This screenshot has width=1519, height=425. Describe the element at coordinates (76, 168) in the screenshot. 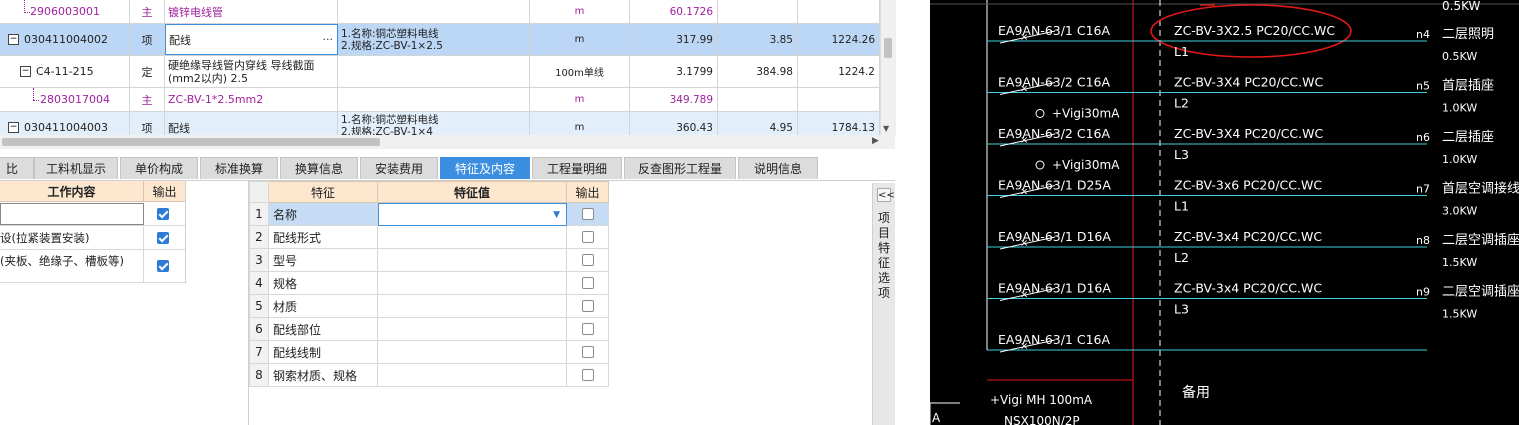

I see `tab-material-machine: 工料机显示` at that location.